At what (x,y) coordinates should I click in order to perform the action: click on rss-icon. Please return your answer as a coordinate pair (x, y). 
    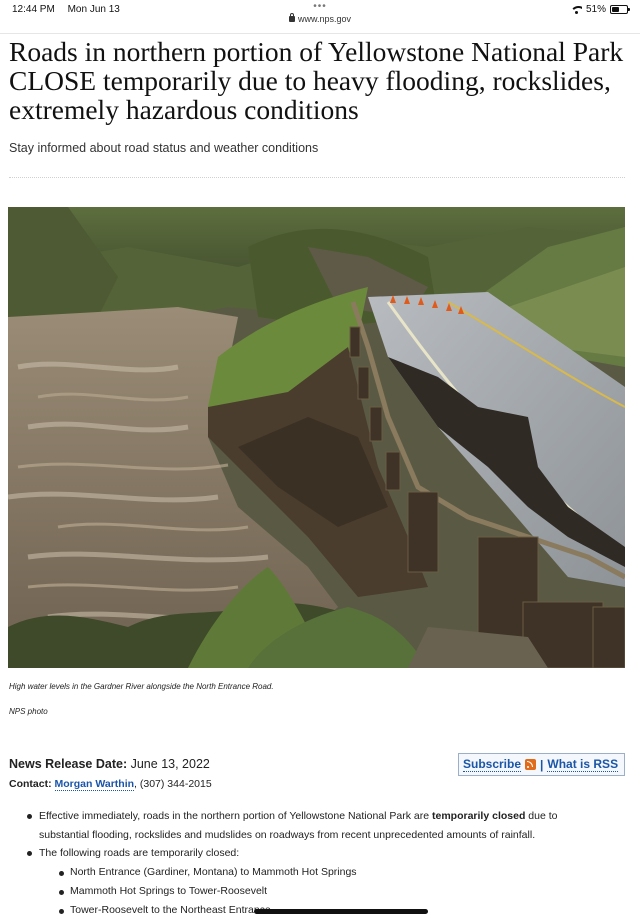
    Looking at the image, I should click on (531, 764).